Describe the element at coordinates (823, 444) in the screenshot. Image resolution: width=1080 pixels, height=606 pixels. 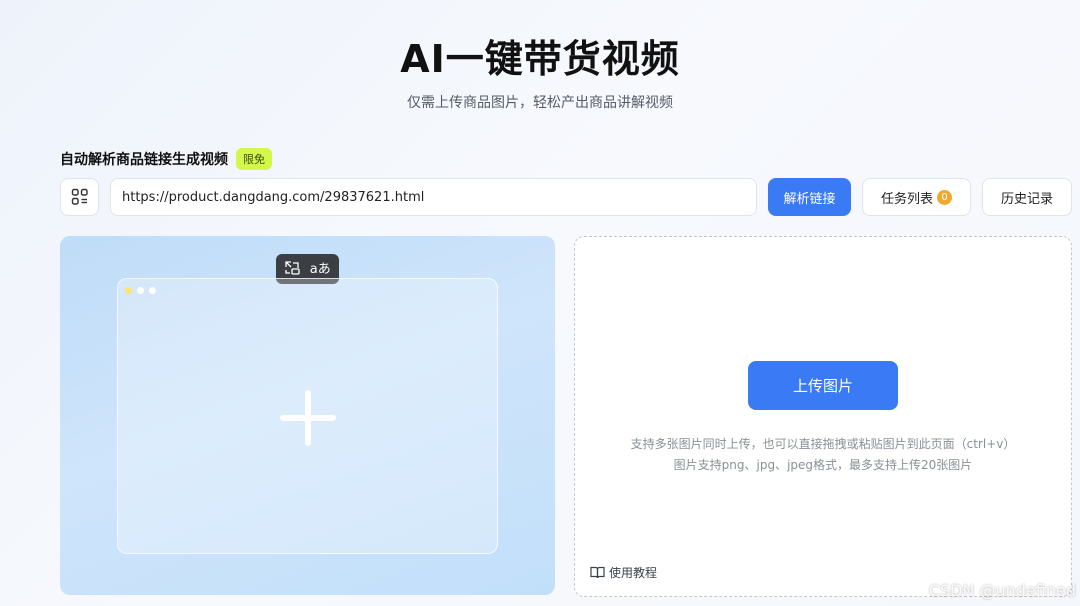
I see `upload-hint-line1: 支持多张图片同时上传，也可以直接拖拽或粘贴图片到此页面（ctrl+v）` at that location.